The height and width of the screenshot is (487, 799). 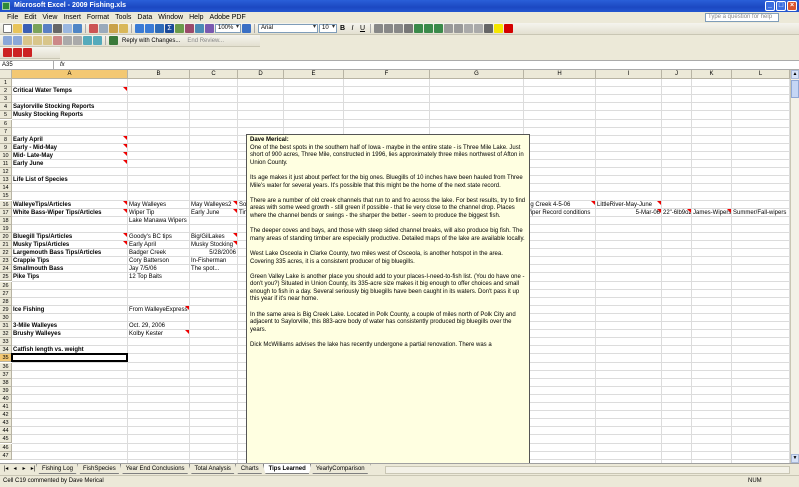 What do you see at coordinates (70, 74) in the screenshot?
I see `column-header-a: A` at bounding box center [70, 74].